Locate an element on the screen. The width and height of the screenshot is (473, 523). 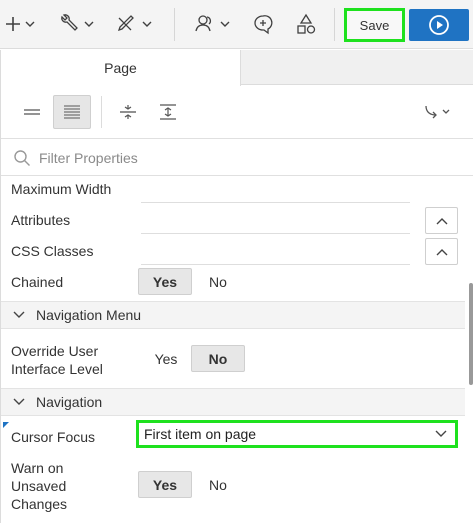
override-ui-level-label-line2: Interface Level is located at coordinates (57, 369).